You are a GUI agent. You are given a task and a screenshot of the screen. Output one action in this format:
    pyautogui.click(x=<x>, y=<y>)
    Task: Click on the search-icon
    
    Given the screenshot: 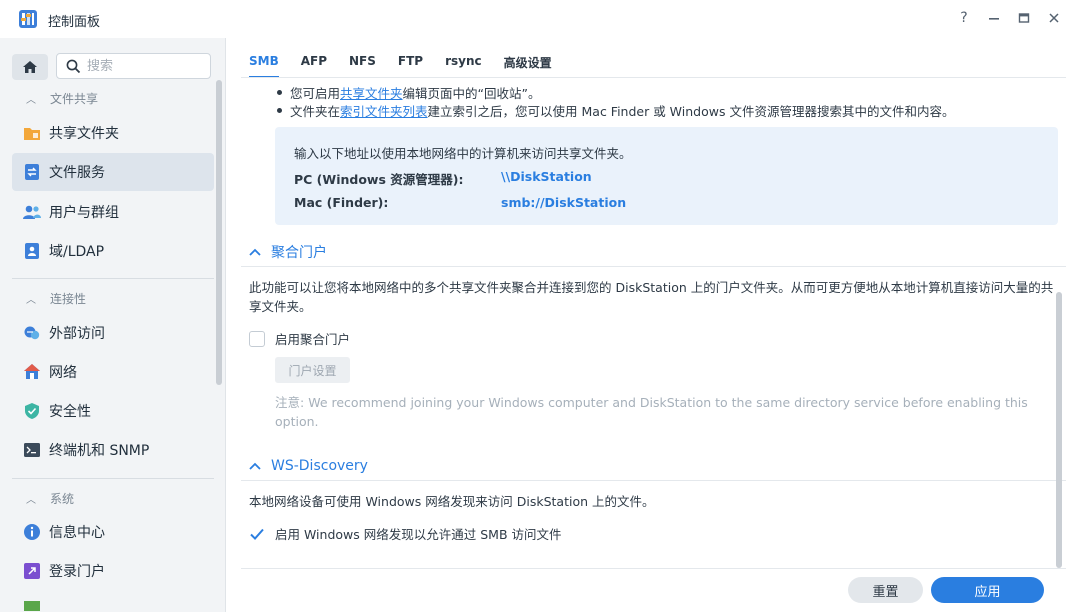 What is the action you would take?
    pyautogui.click(x=73, y=66)
    